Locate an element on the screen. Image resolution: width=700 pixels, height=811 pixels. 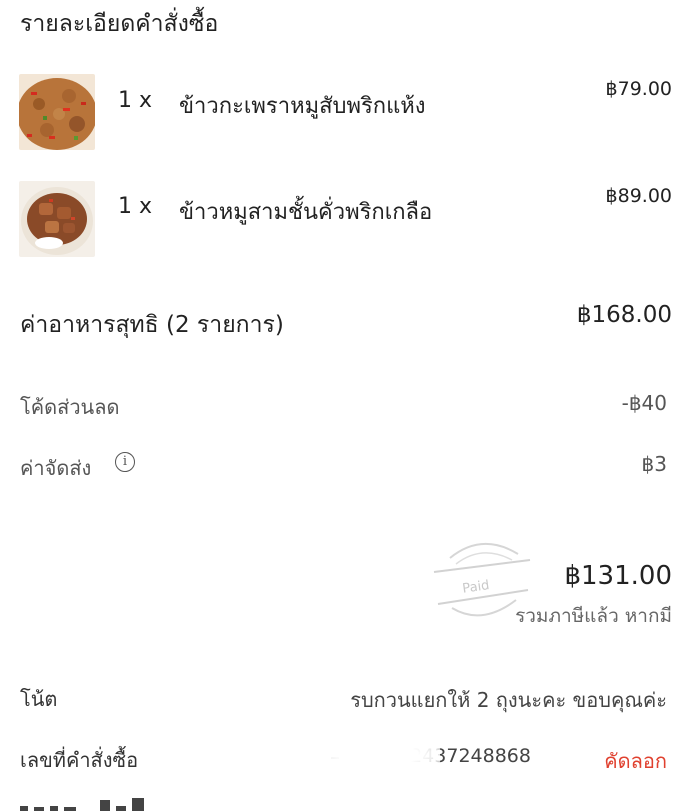
info-icon: i is located at coordinates (125, 462).